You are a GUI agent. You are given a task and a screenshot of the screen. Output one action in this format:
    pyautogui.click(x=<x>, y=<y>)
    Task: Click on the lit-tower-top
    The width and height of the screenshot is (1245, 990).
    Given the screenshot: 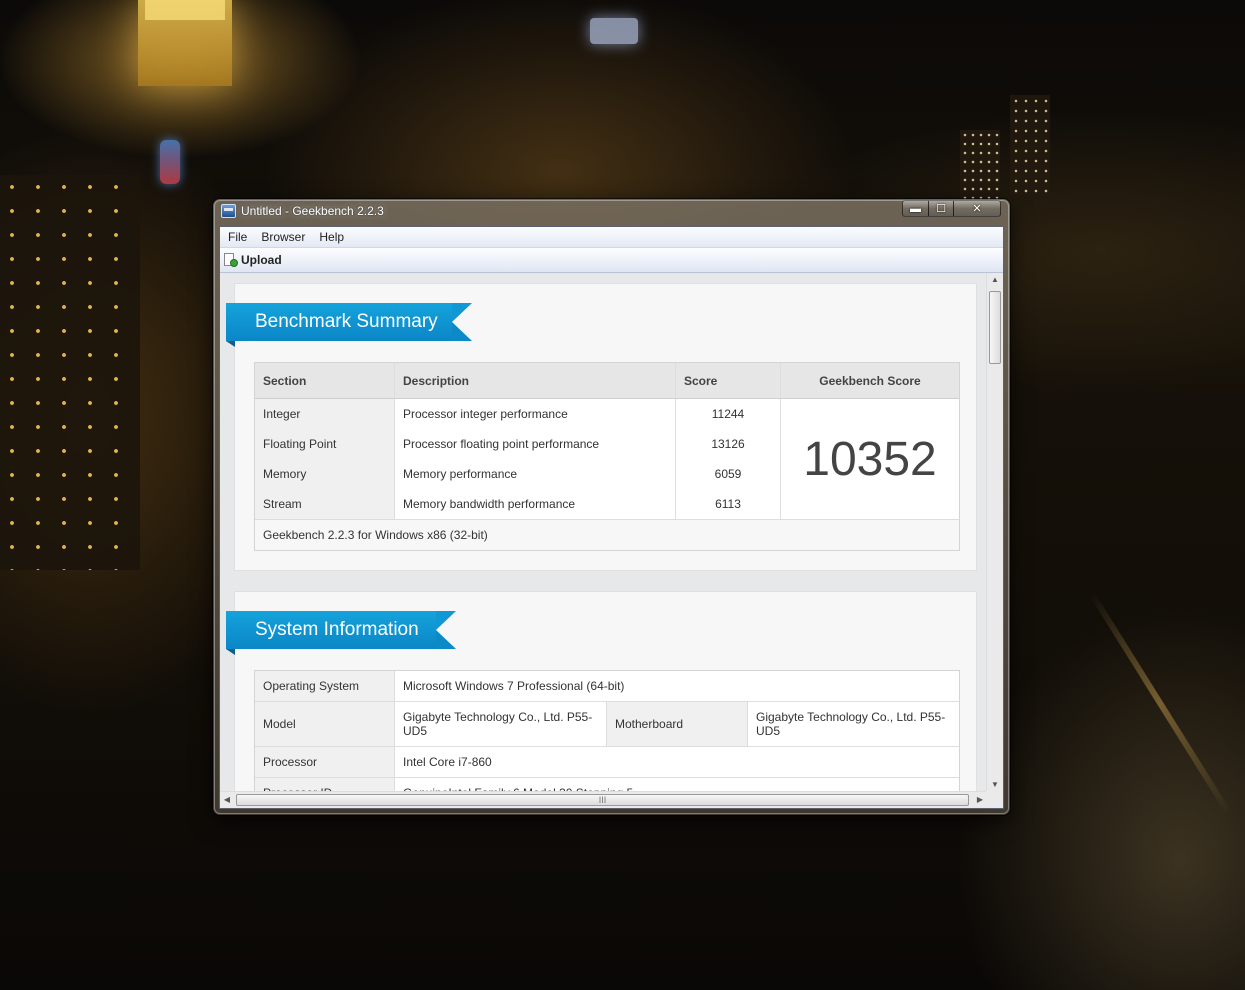 What is the action you would take?
    pyautogui.click(x=185, y=10)
    